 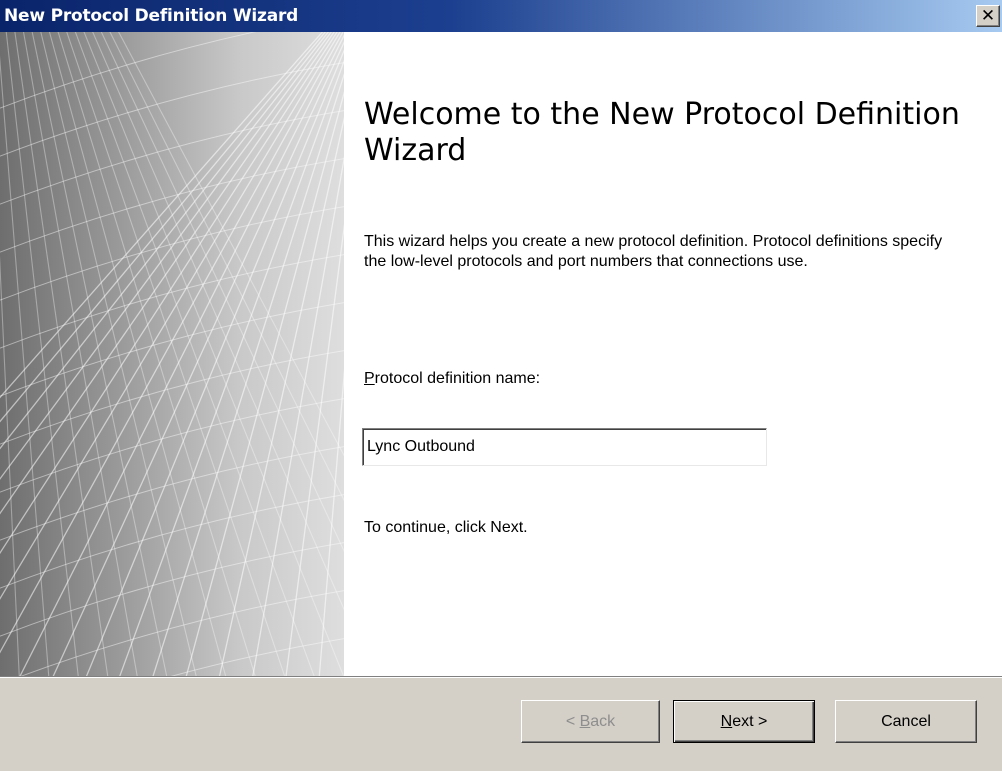 I want to click on next-button: Next >, so click(x=744, y=721).